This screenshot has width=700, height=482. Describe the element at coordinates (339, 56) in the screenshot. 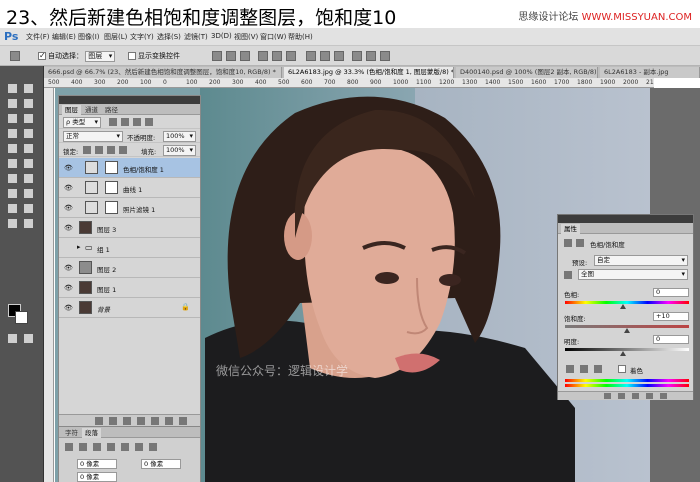

I see `distribute-bottom-icon` at that location.